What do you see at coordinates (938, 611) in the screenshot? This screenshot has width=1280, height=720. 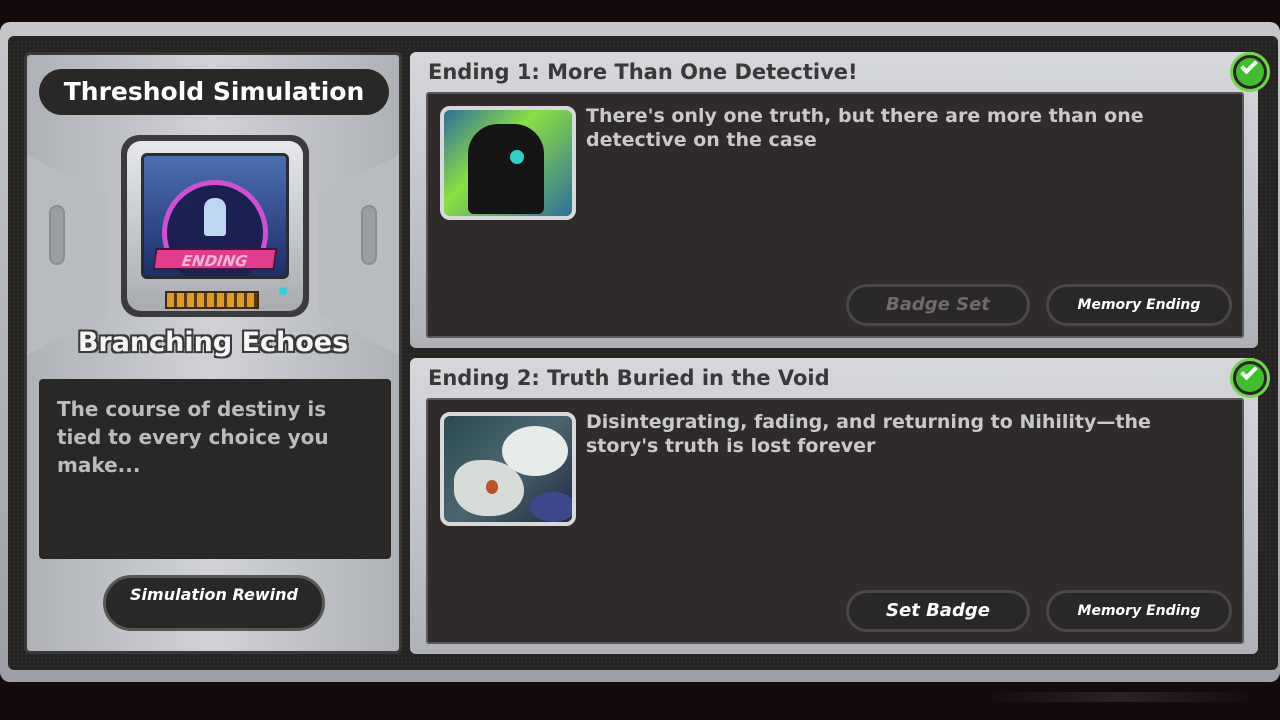 I see `set-badge-button: Set Badge` at bounding box center [938, 611].